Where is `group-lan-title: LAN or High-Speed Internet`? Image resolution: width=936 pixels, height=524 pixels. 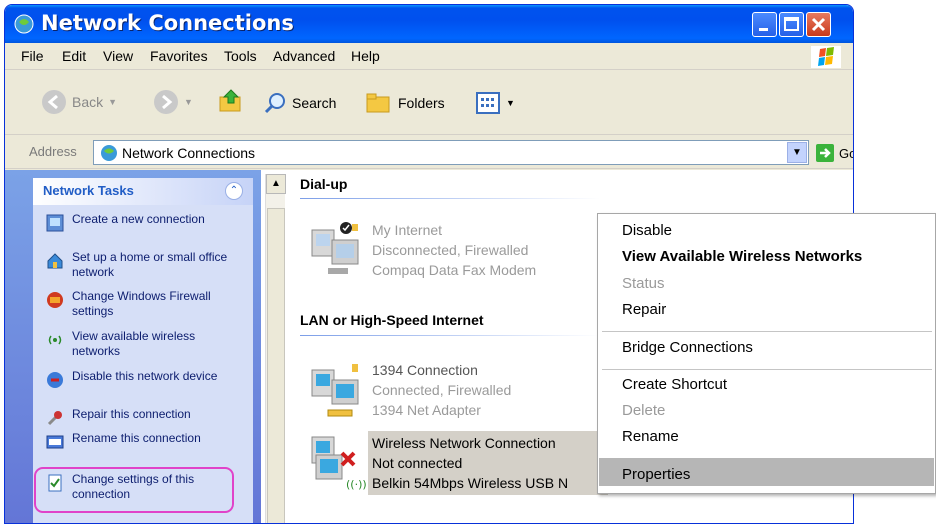 group-lan-title: LAN or High-Speed Internet is located at coordinates (392, 320).